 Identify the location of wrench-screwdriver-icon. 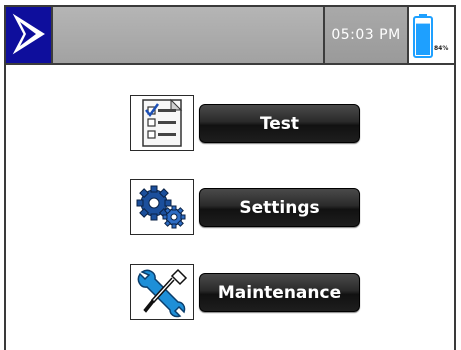
(162, 292).